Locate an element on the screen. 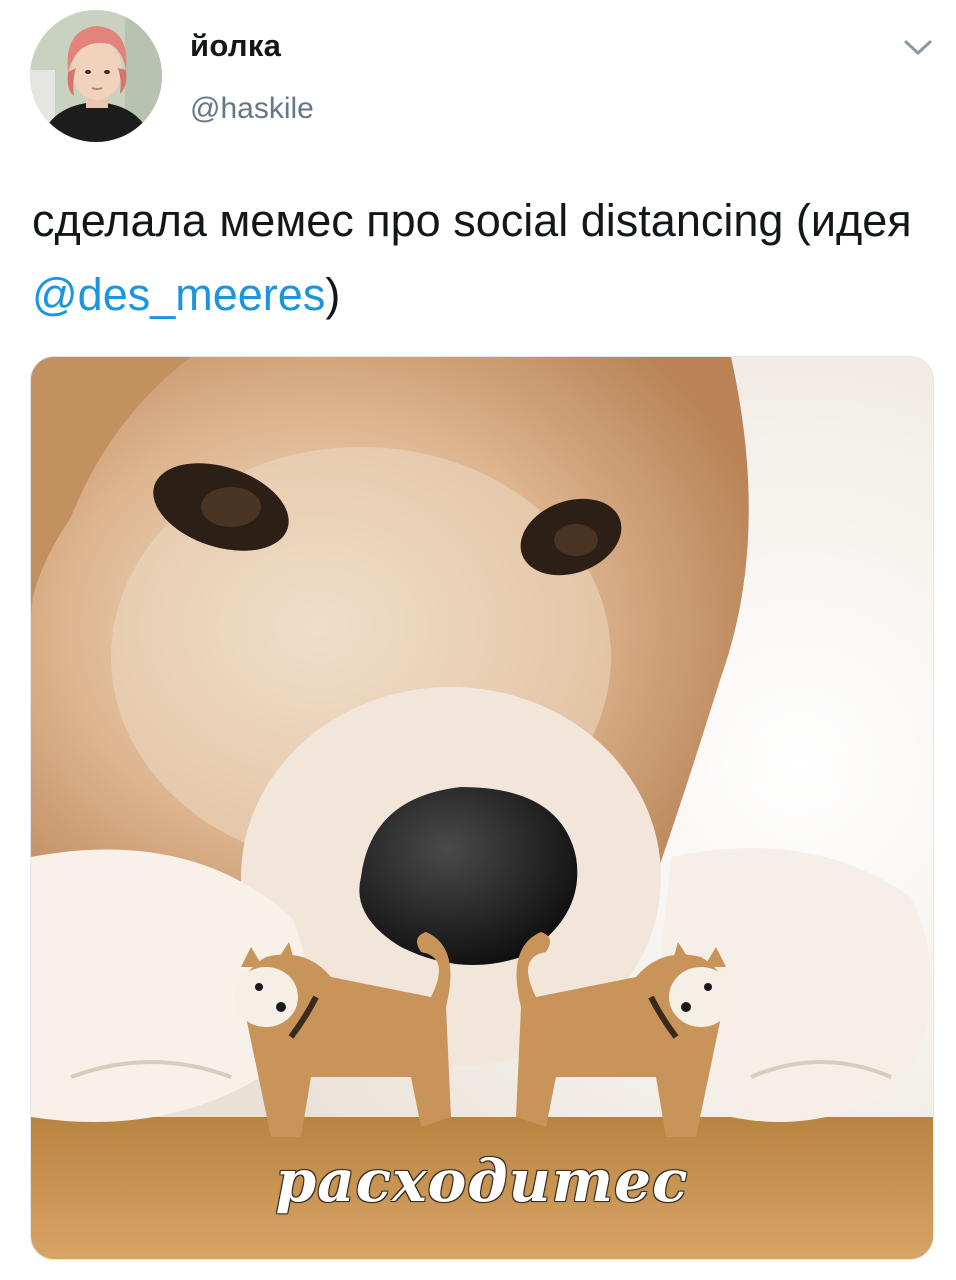  tweet-text-end: ) is located at coordinates (333, 294).